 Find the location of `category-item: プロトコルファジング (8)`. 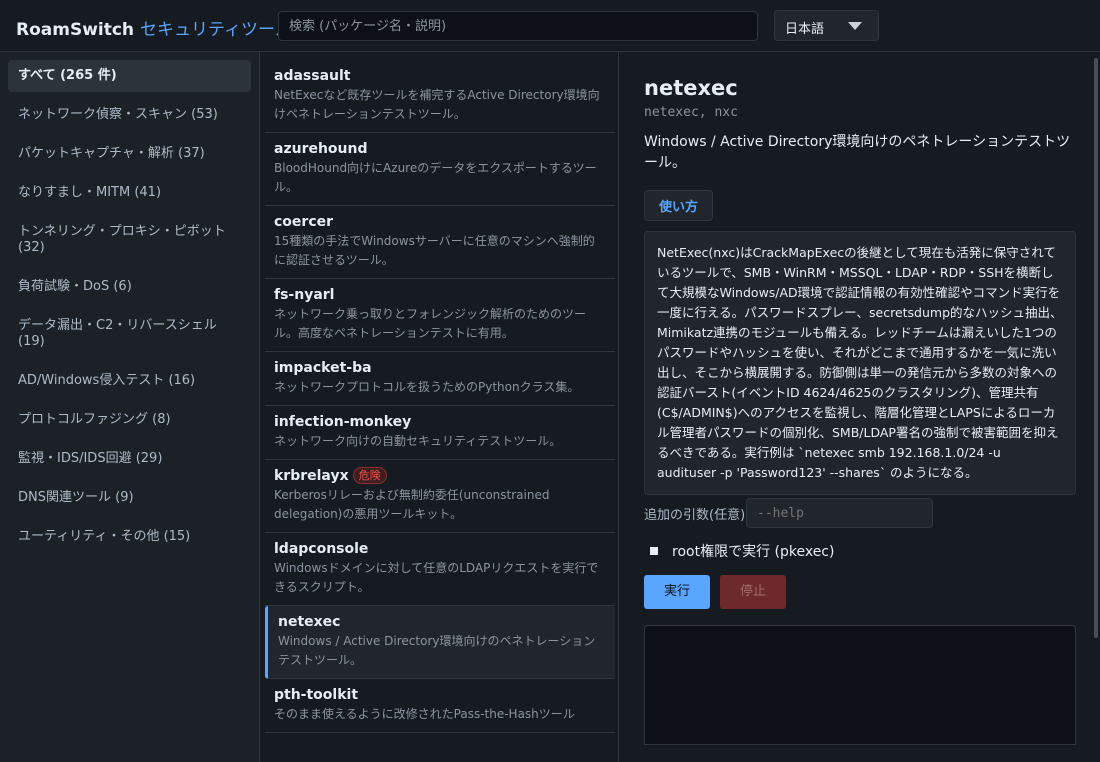

category-item: プロトコルファジング (8) is located at coordinates (129, 420).